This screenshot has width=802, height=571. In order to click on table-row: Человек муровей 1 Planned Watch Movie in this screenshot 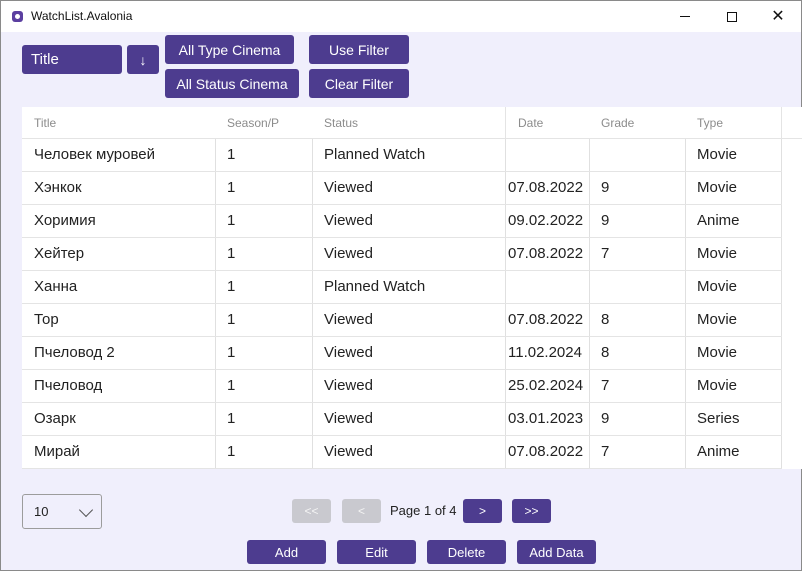, I will do `click(402, 155)`.